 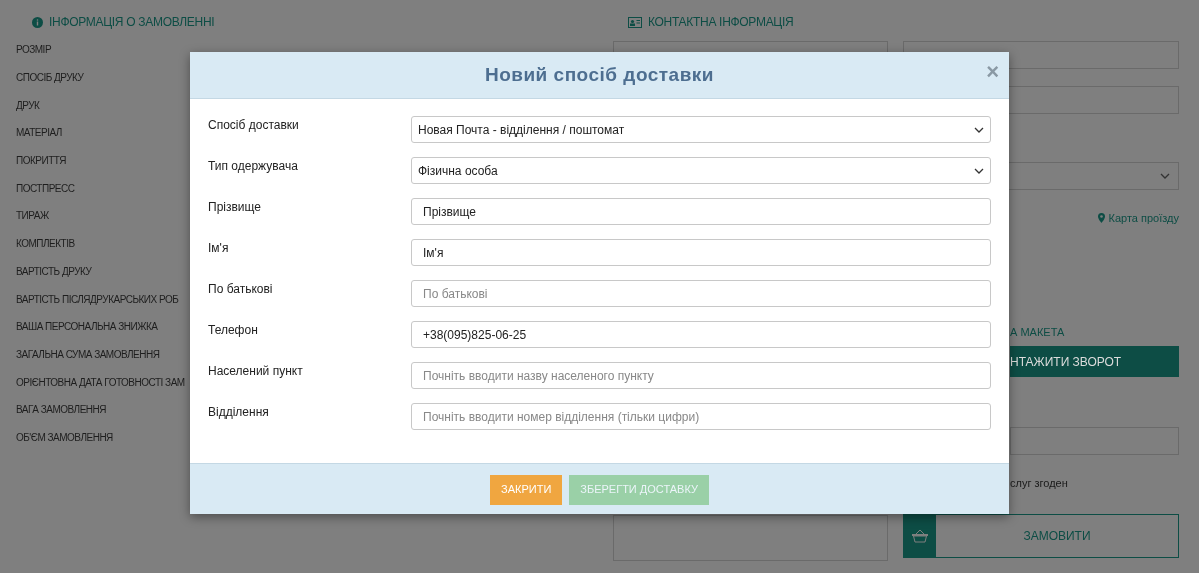 I want to click on contact-card-icon, so click(x=635, y=22).